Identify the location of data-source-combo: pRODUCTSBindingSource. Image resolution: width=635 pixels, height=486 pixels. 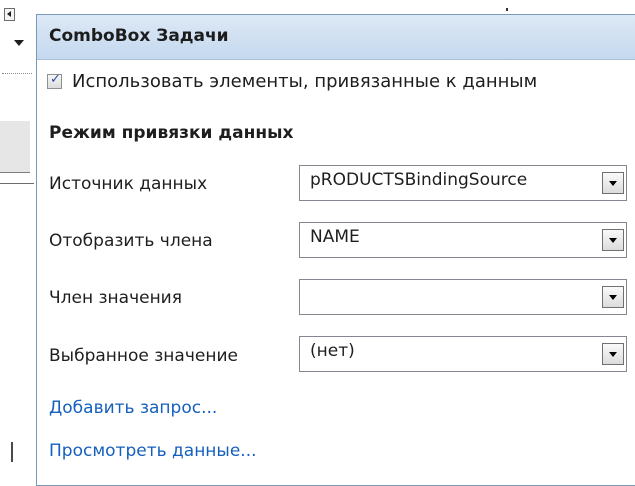
(463, 183).